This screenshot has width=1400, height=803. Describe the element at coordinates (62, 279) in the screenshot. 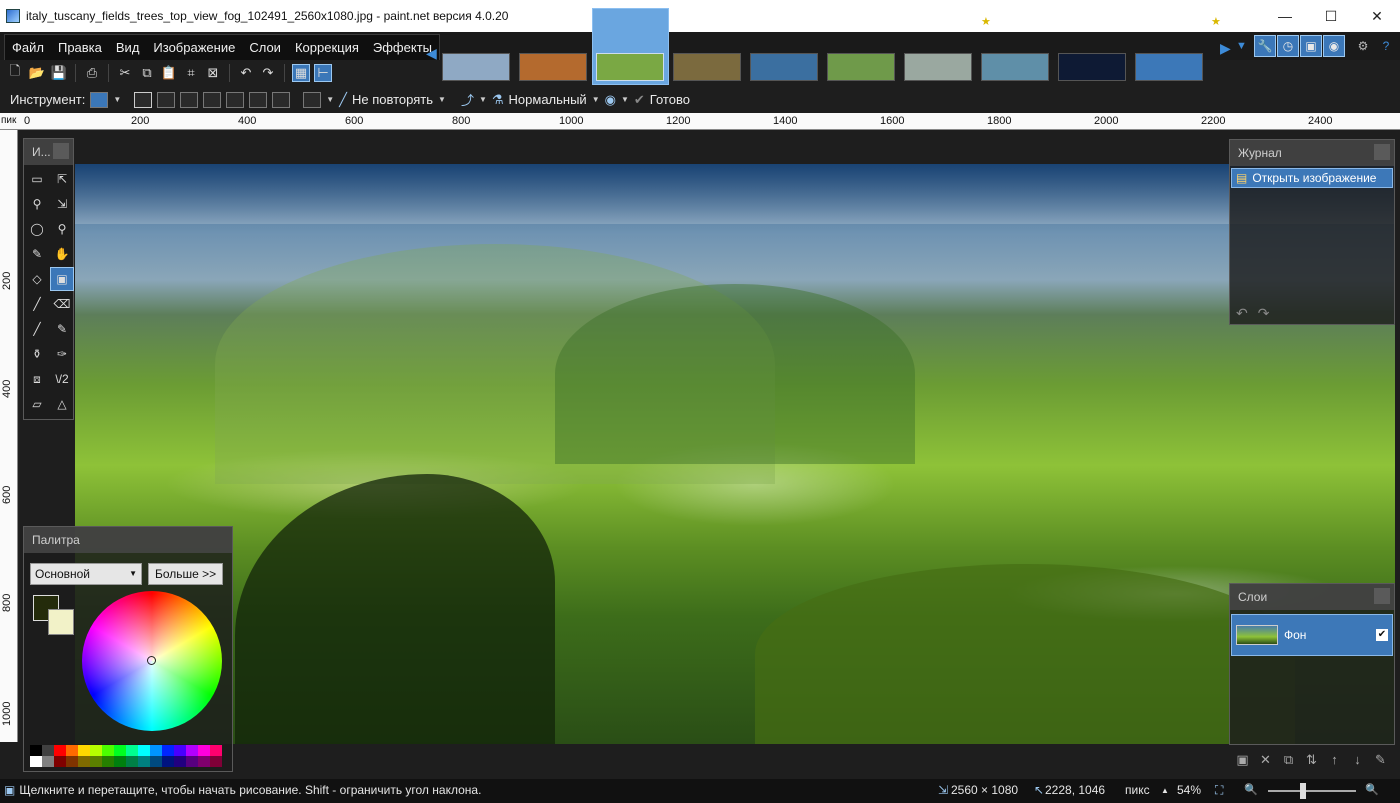

I see `gradient-tool-icon: ▣` at that location.